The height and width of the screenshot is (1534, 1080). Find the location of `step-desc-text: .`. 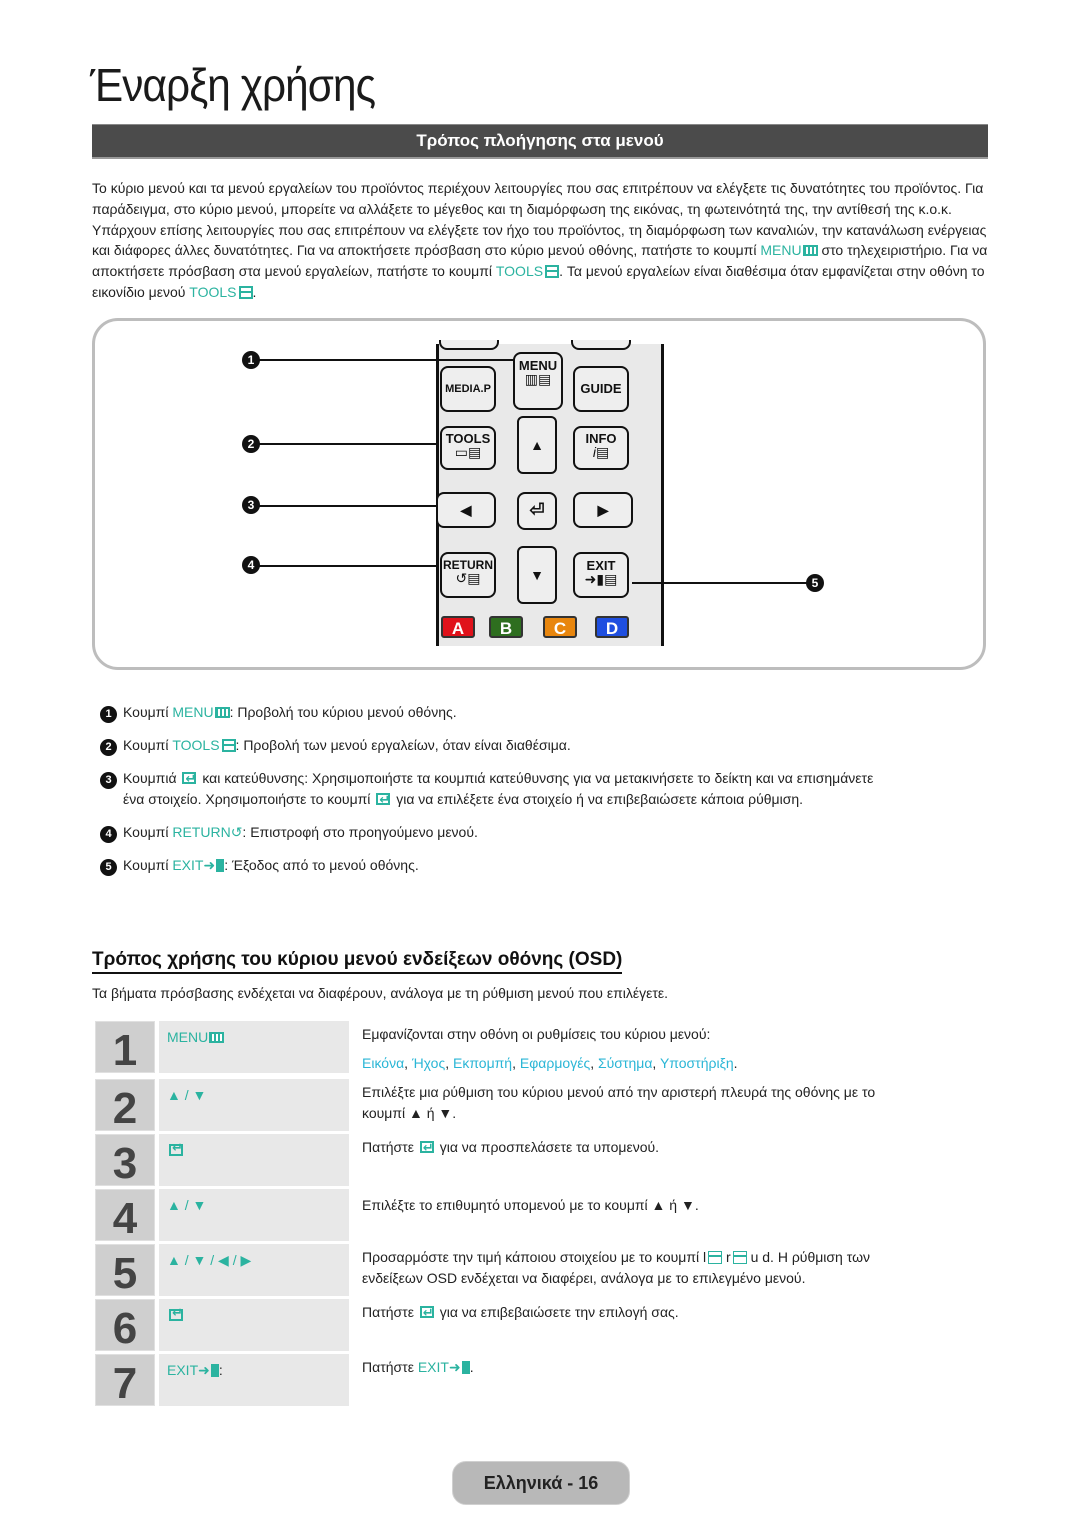

step-desc-text: . is located at coordinates (471, 1367).